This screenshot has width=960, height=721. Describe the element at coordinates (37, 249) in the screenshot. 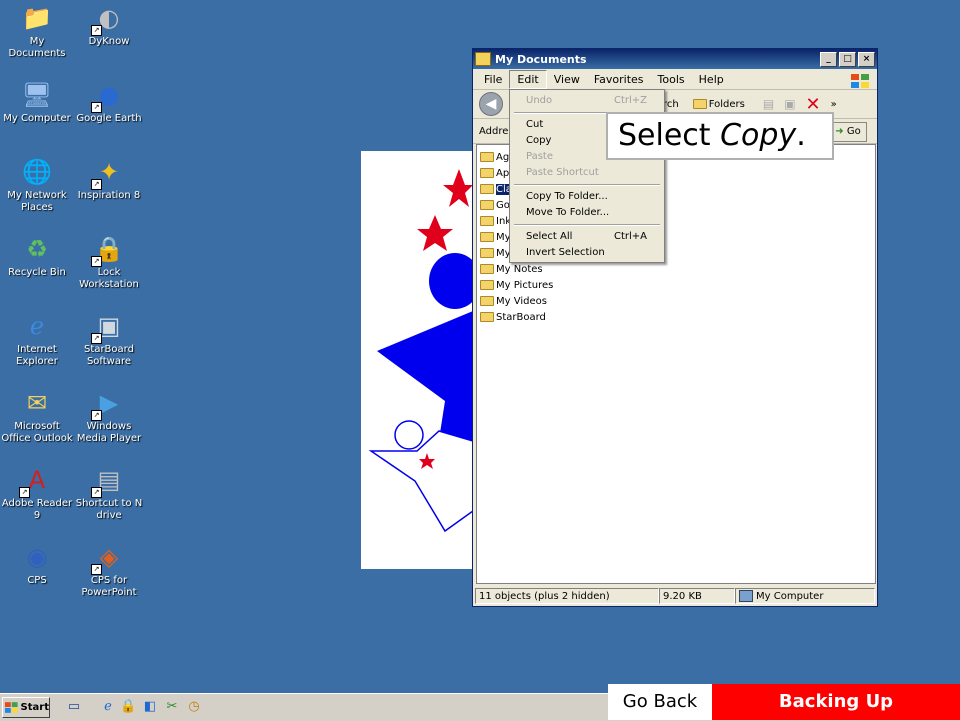

I see `recycle-bin-icon: ♻` at that location.